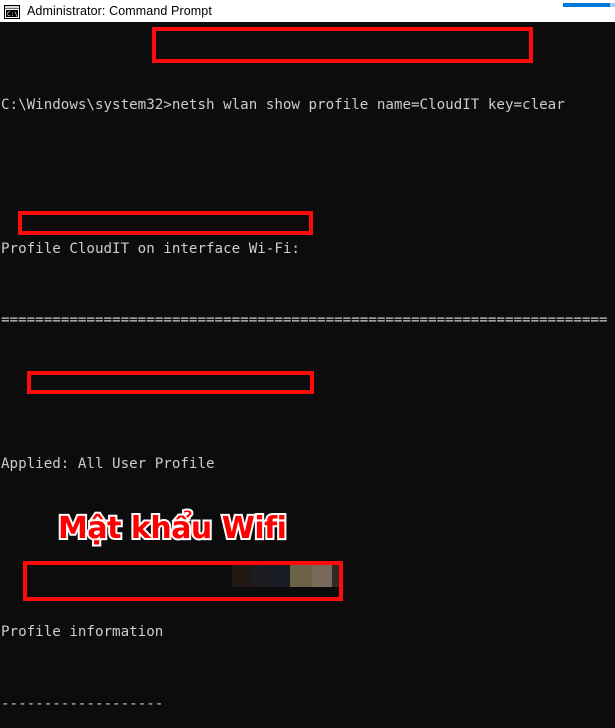 This screenshot has width=615, height=728. Describe the element at coordinates (586, 5) in the screenshot. I see `titlebar-blue-accent` at that location.